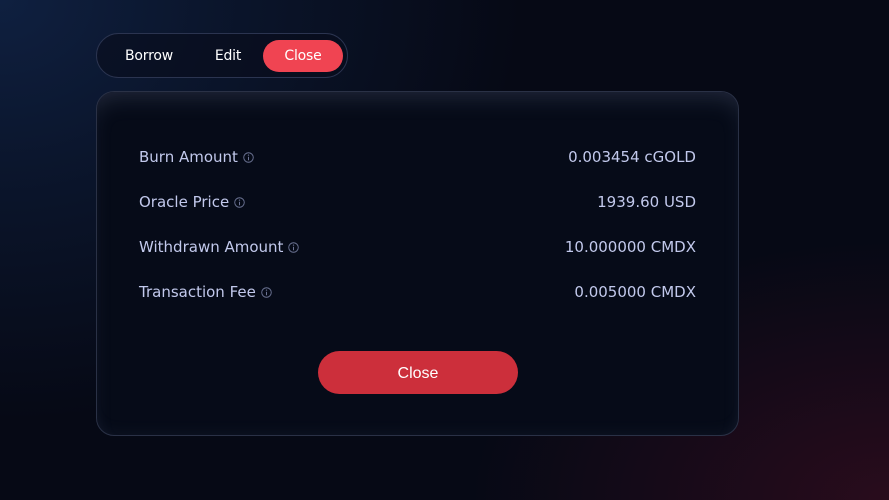 Image resolution: width=889 pixels, height=500 pixels. What do you see at coordinates (417, 292) in the screenshot?
I see `detail-row-transaction-fee: Transaction Fee 0.005000 CMDX` at bounding box center [417, 292].